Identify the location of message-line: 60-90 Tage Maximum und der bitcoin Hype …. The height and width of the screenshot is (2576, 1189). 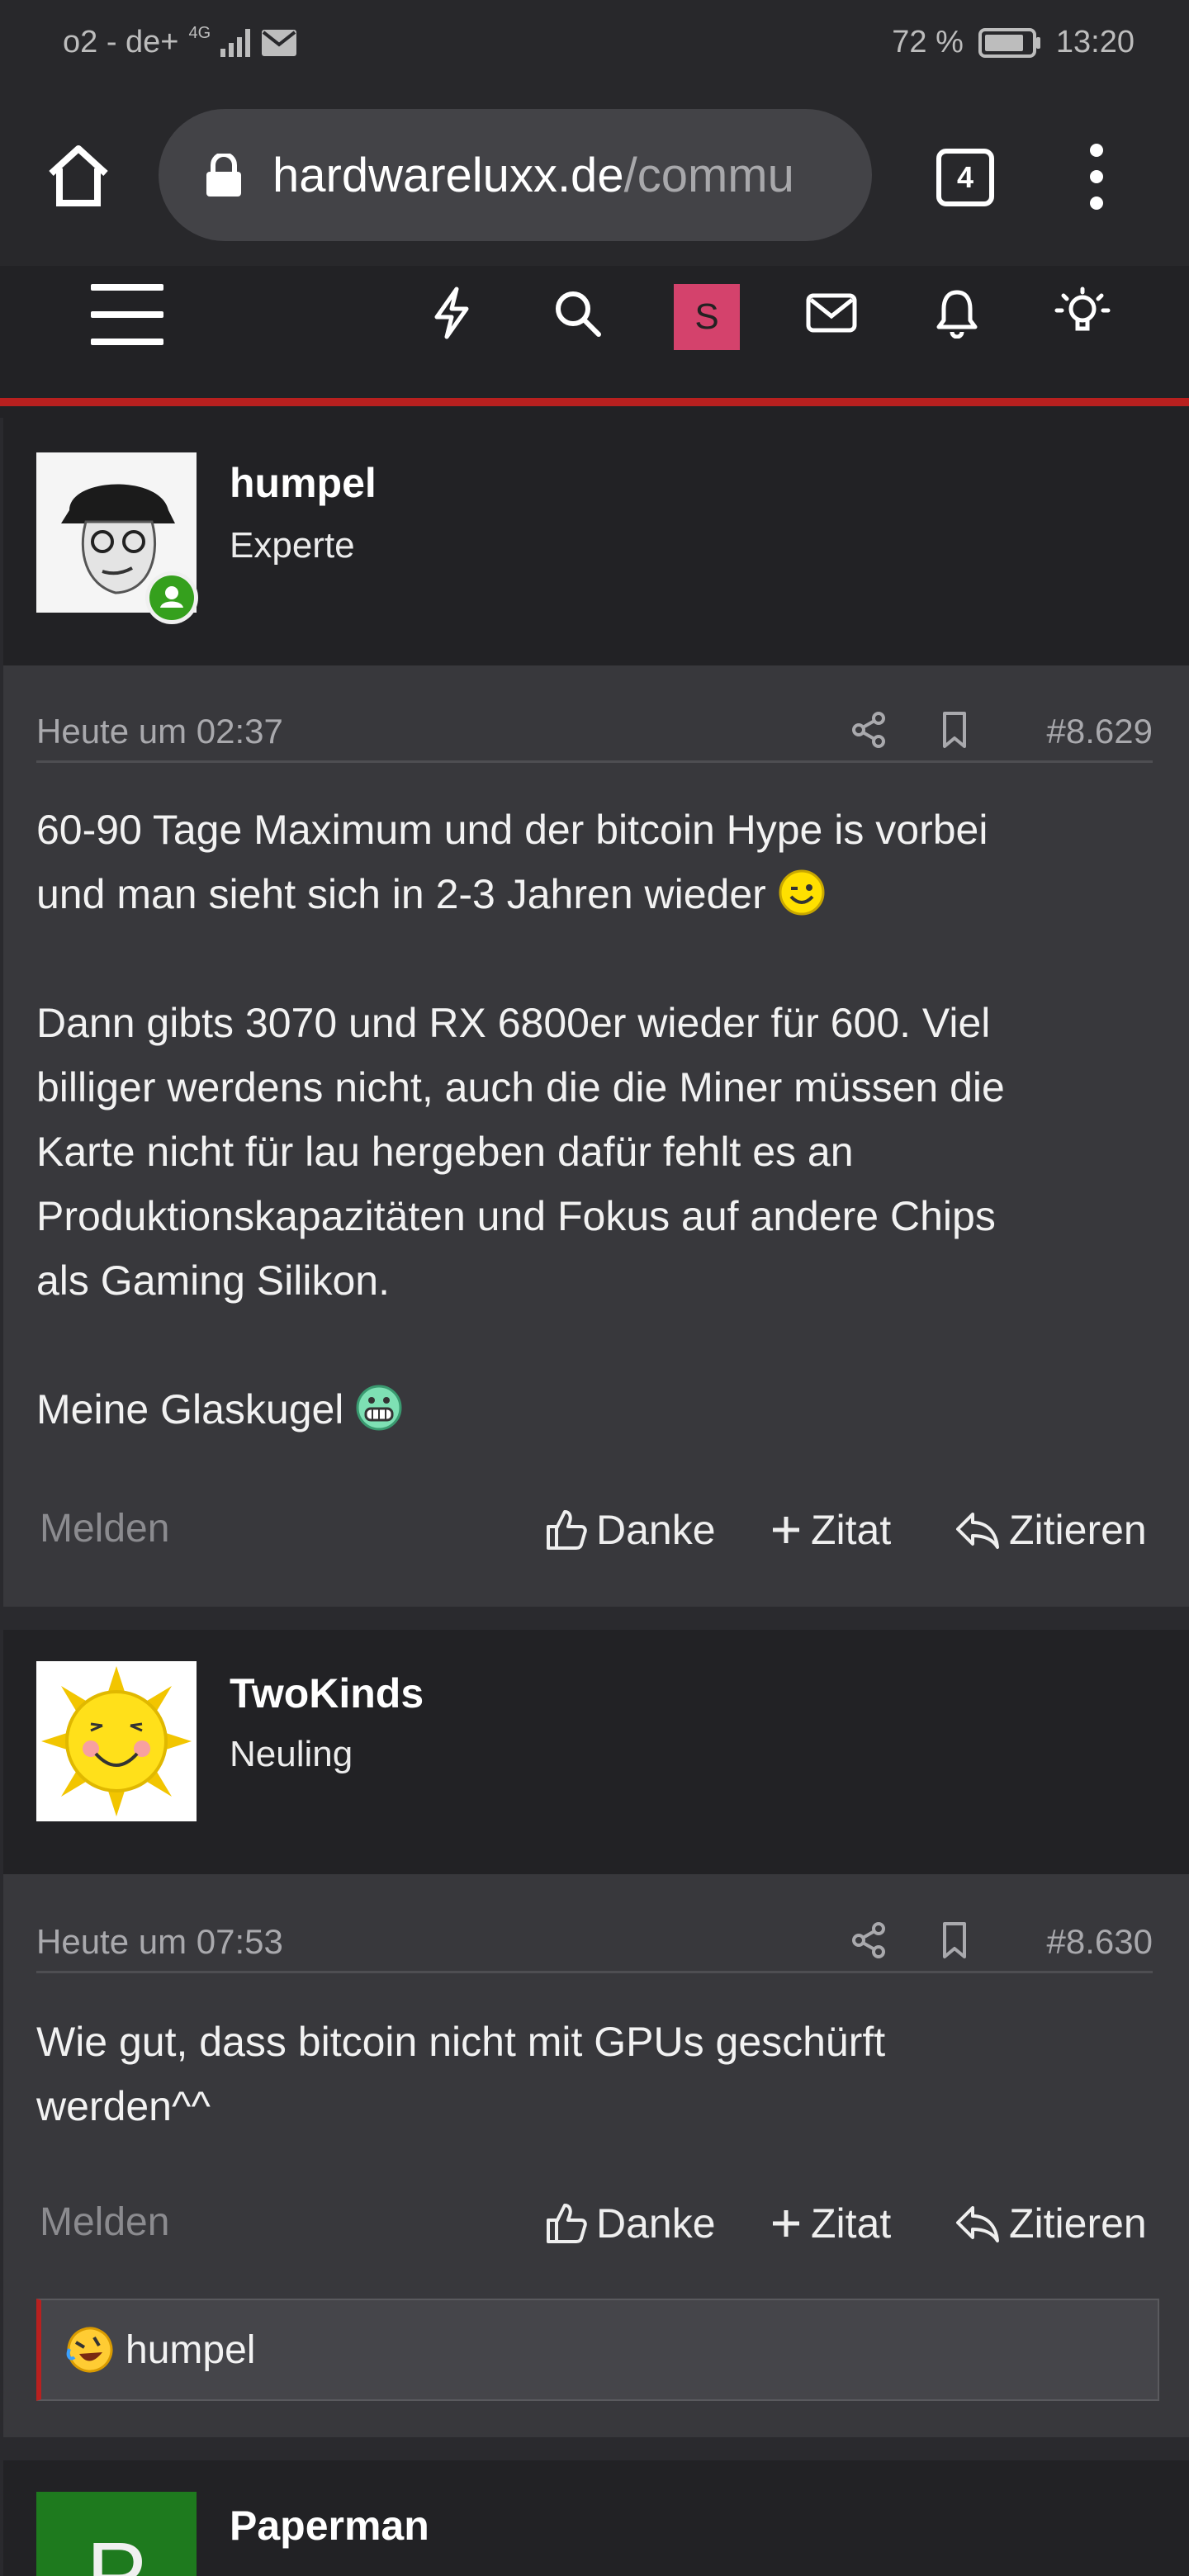
(512, 830).